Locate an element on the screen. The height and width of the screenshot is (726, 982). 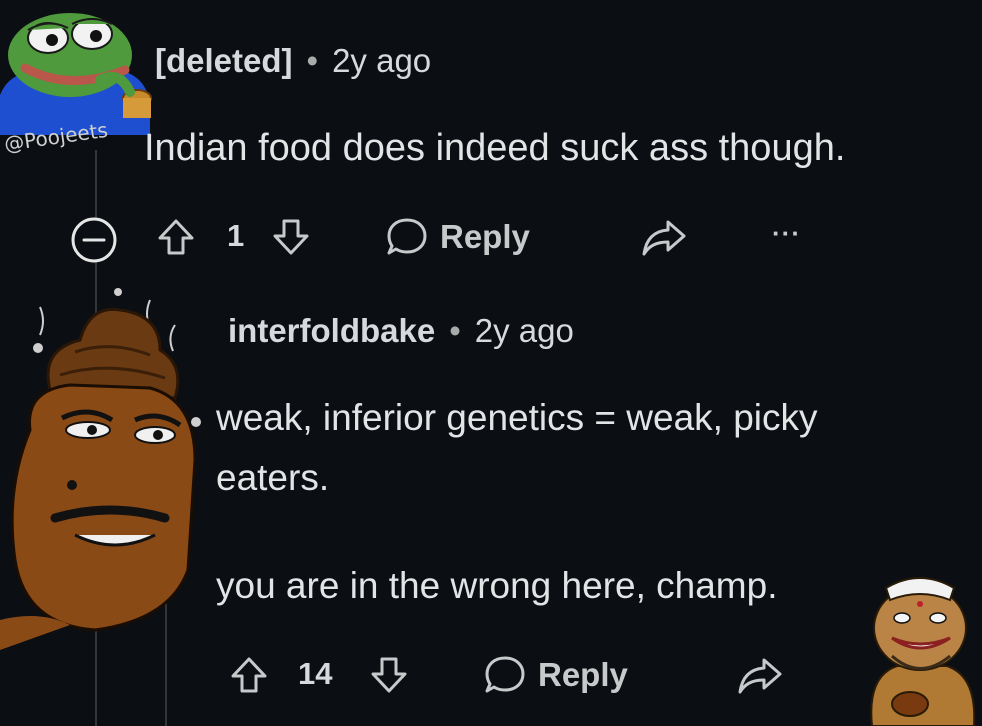
avatar-pepe is located at coordinates (80, 67).